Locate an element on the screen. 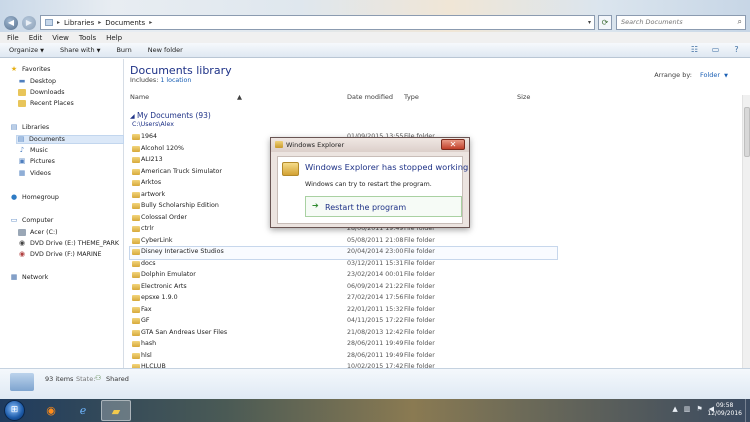  back-button: ◀ is located at coordinates (11, 23).